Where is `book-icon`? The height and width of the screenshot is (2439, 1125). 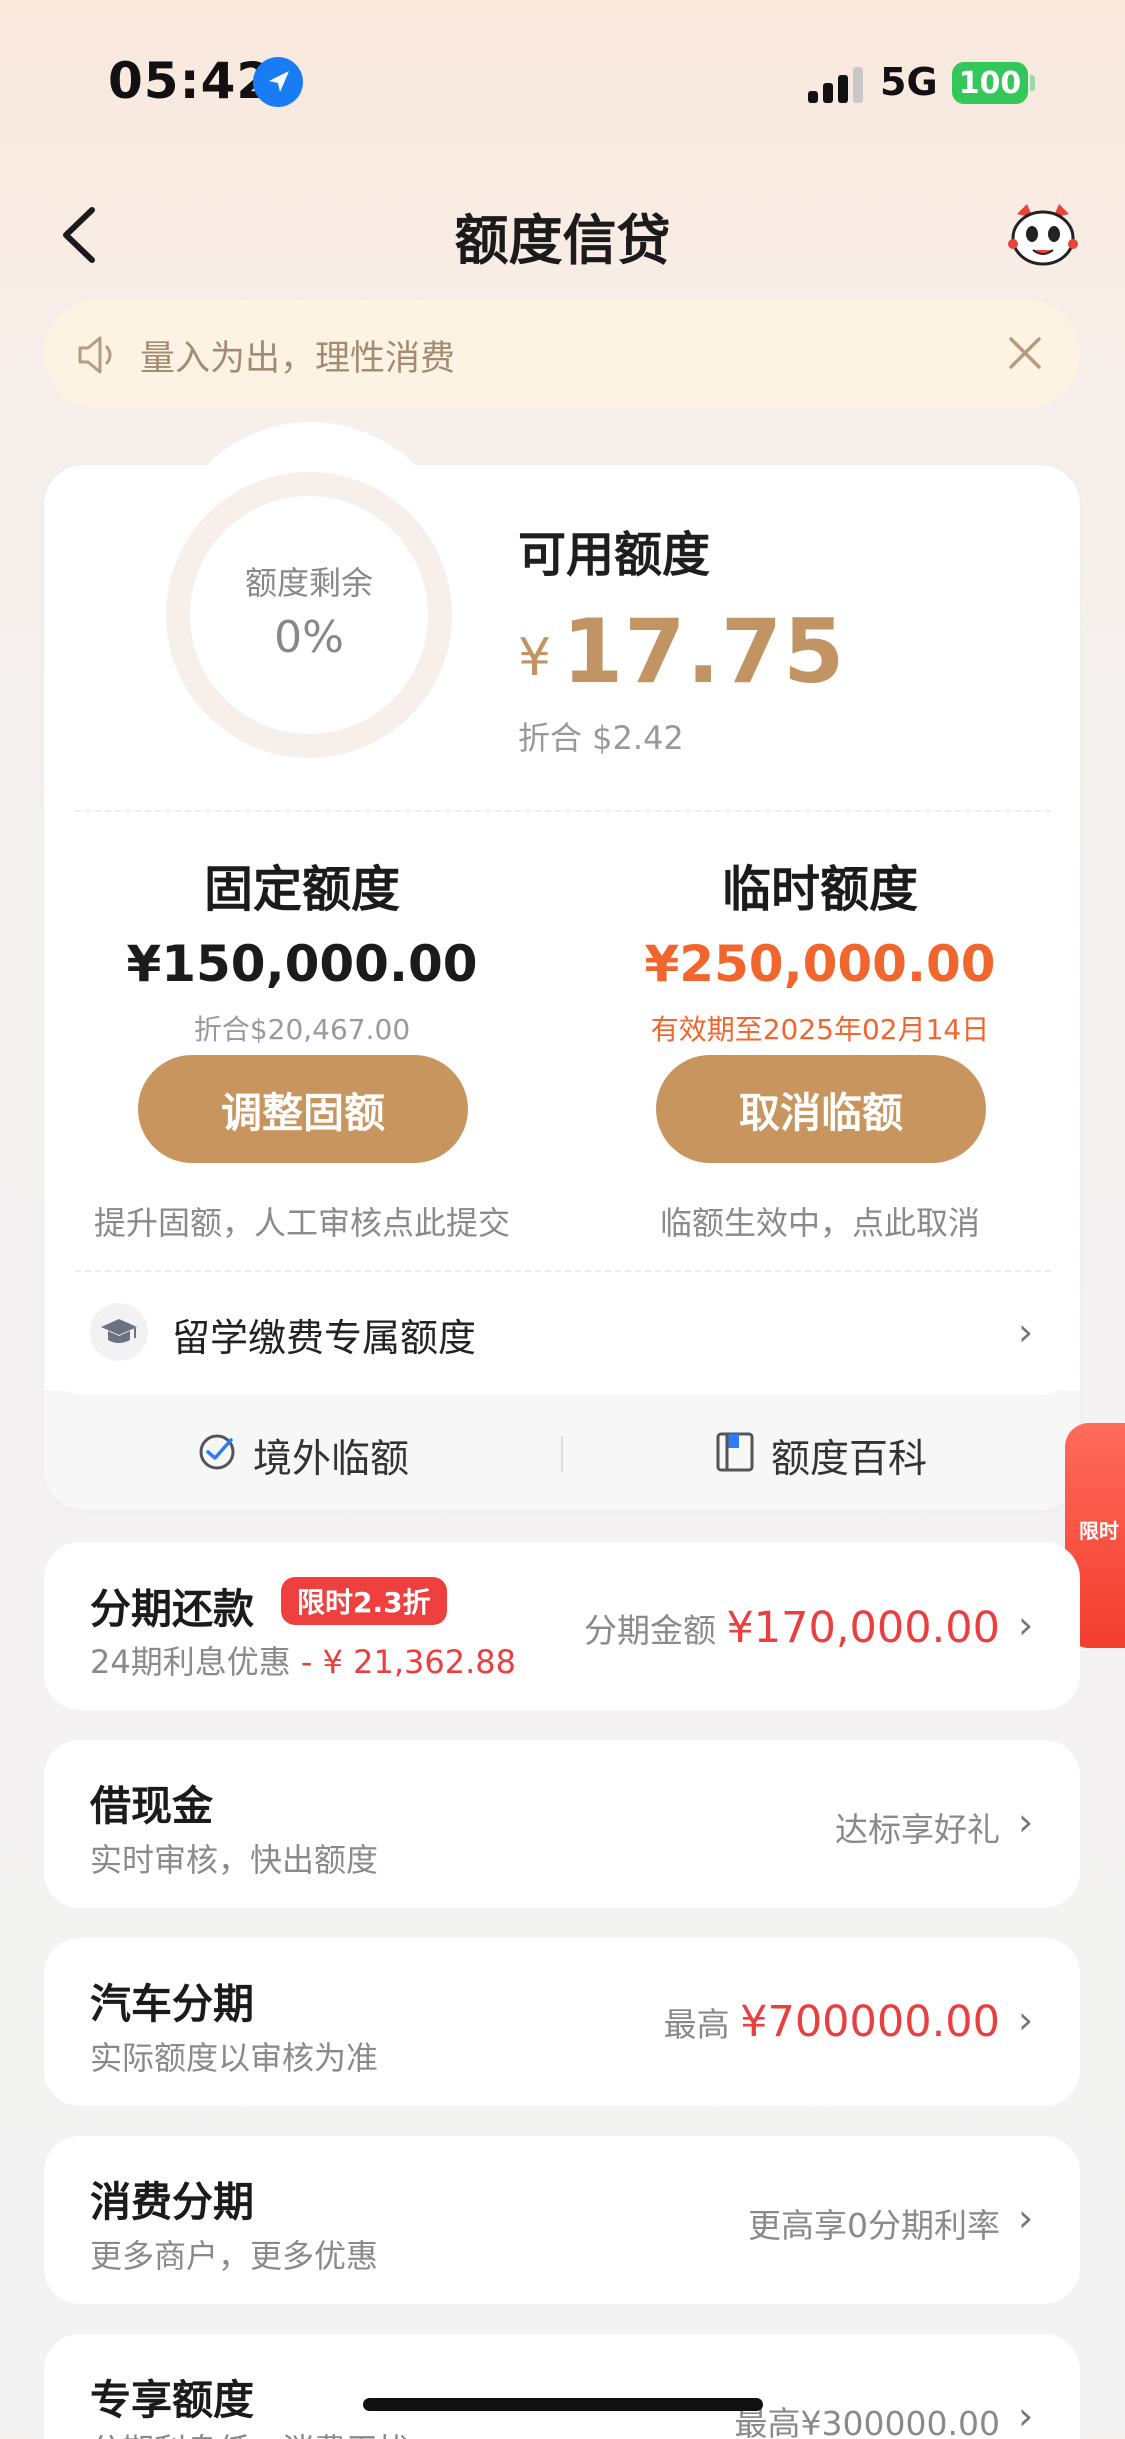 book-icon is located at coordinates (735, 1452).